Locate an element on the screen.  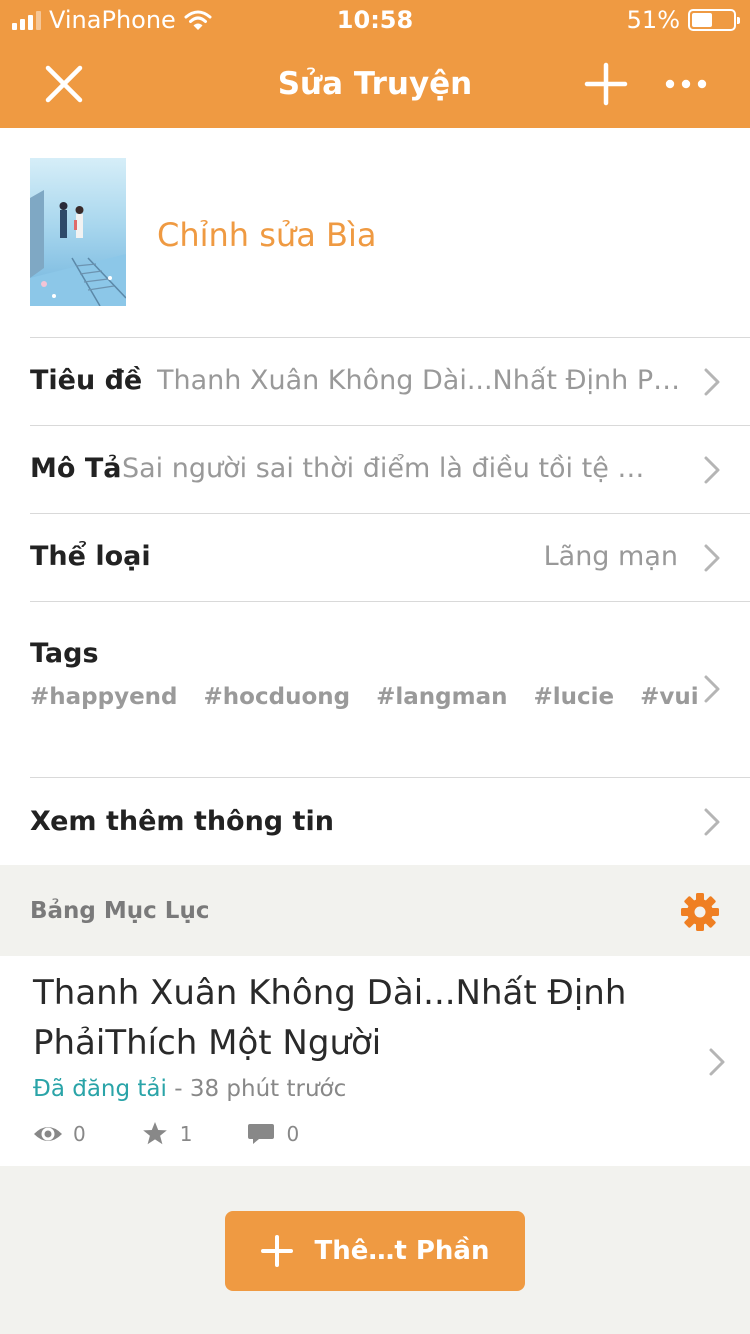
page-title: Sửa Truyện is located at coordinates (375, 84).